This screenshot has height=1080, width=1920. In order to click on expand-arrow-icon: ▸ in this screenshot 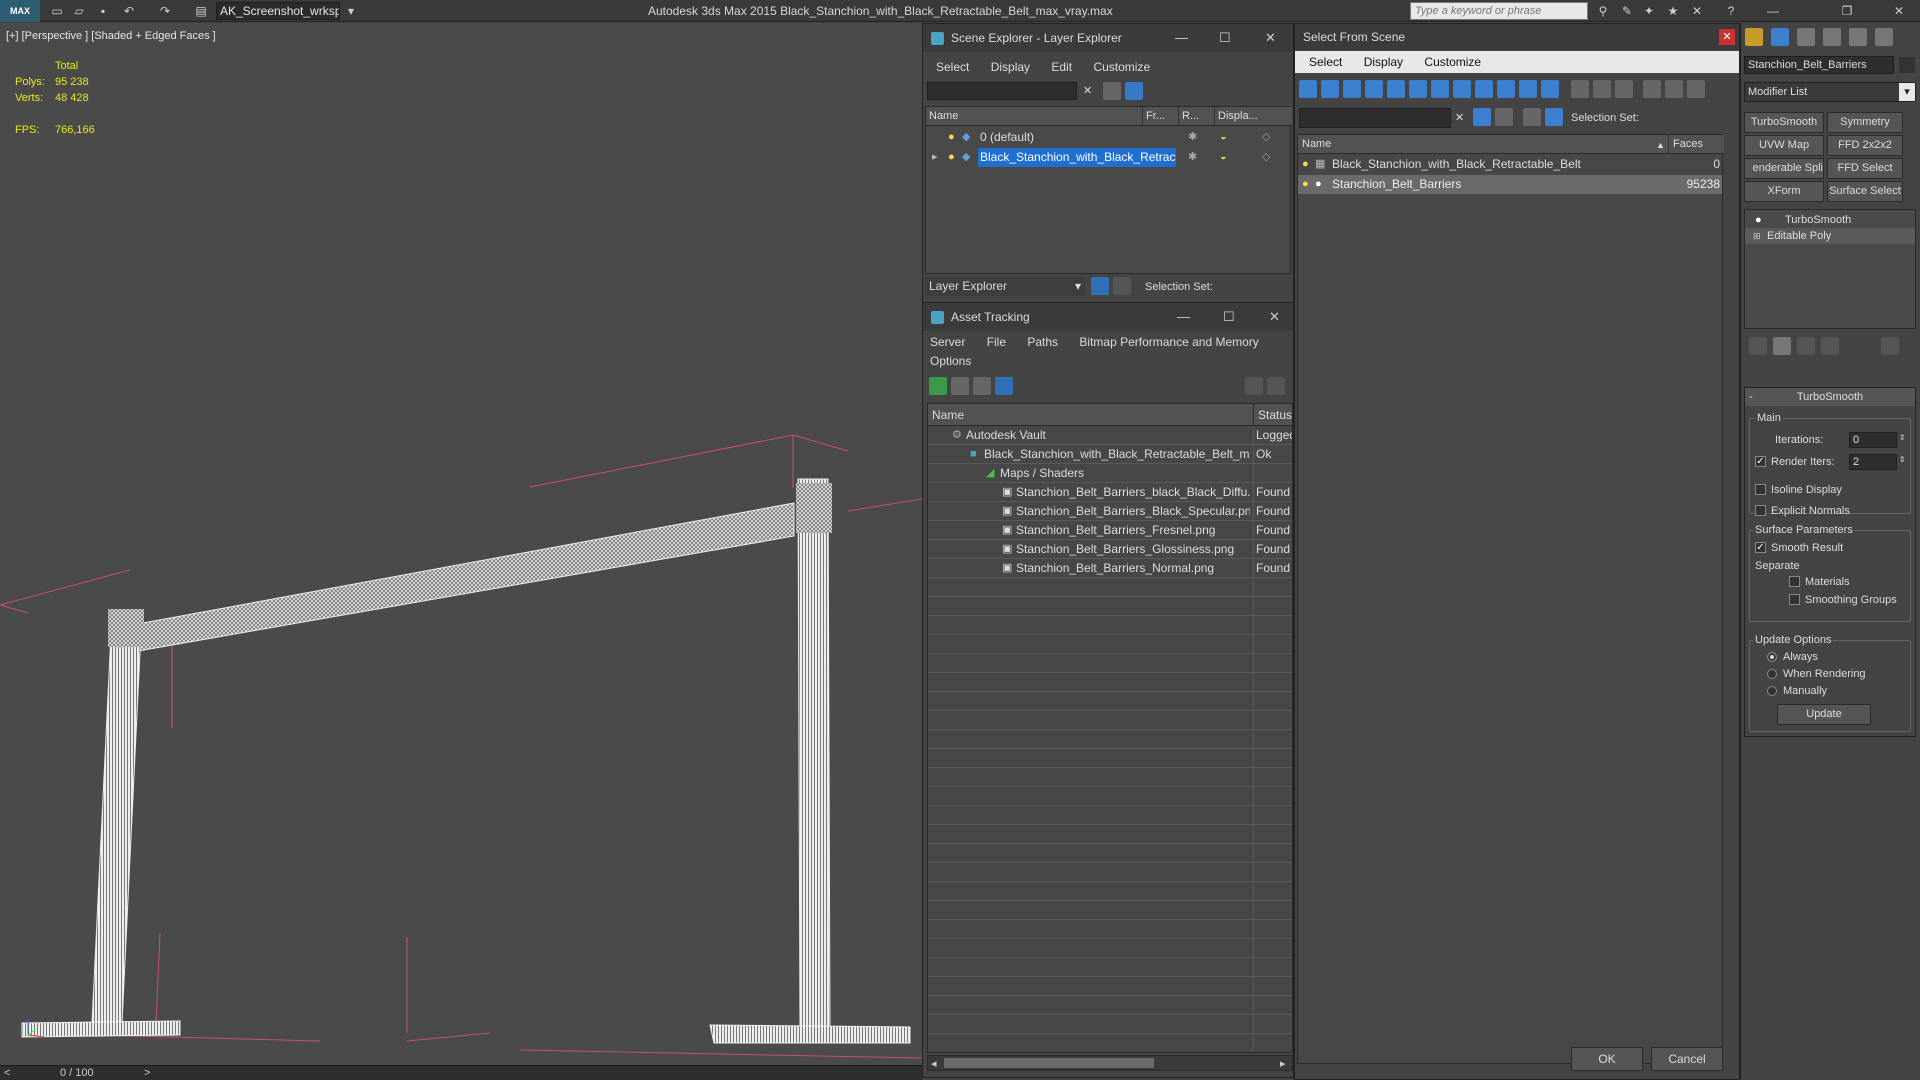, I will do `click(935, 157)`.